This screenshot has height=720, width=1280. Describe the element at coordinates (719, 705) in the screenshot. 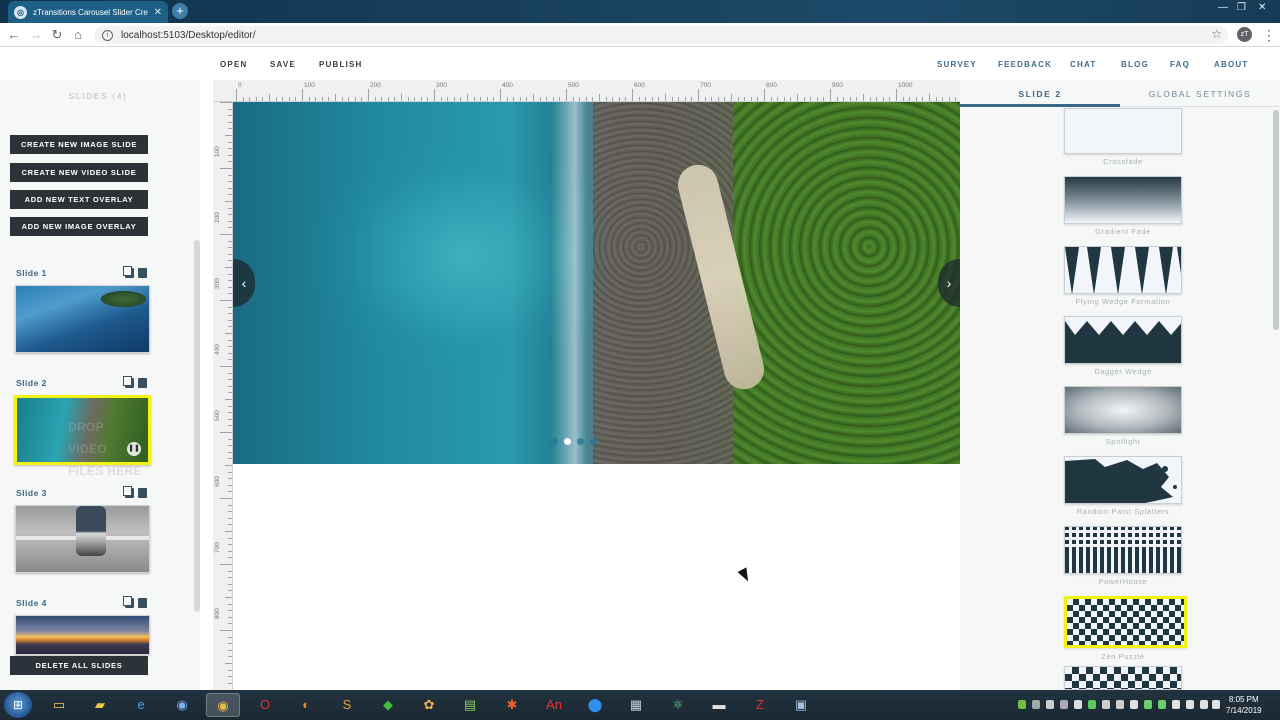

I see `terminal-icon: ▬` at that location.